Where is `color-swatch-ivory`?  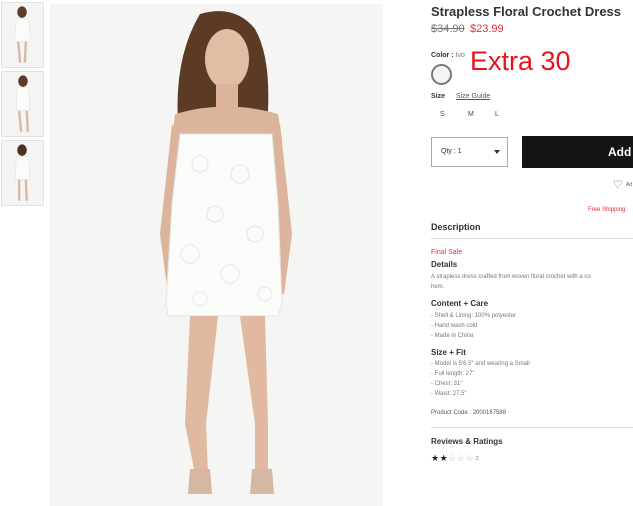 color-swatch-ivory is located at coordinates (441, 74).